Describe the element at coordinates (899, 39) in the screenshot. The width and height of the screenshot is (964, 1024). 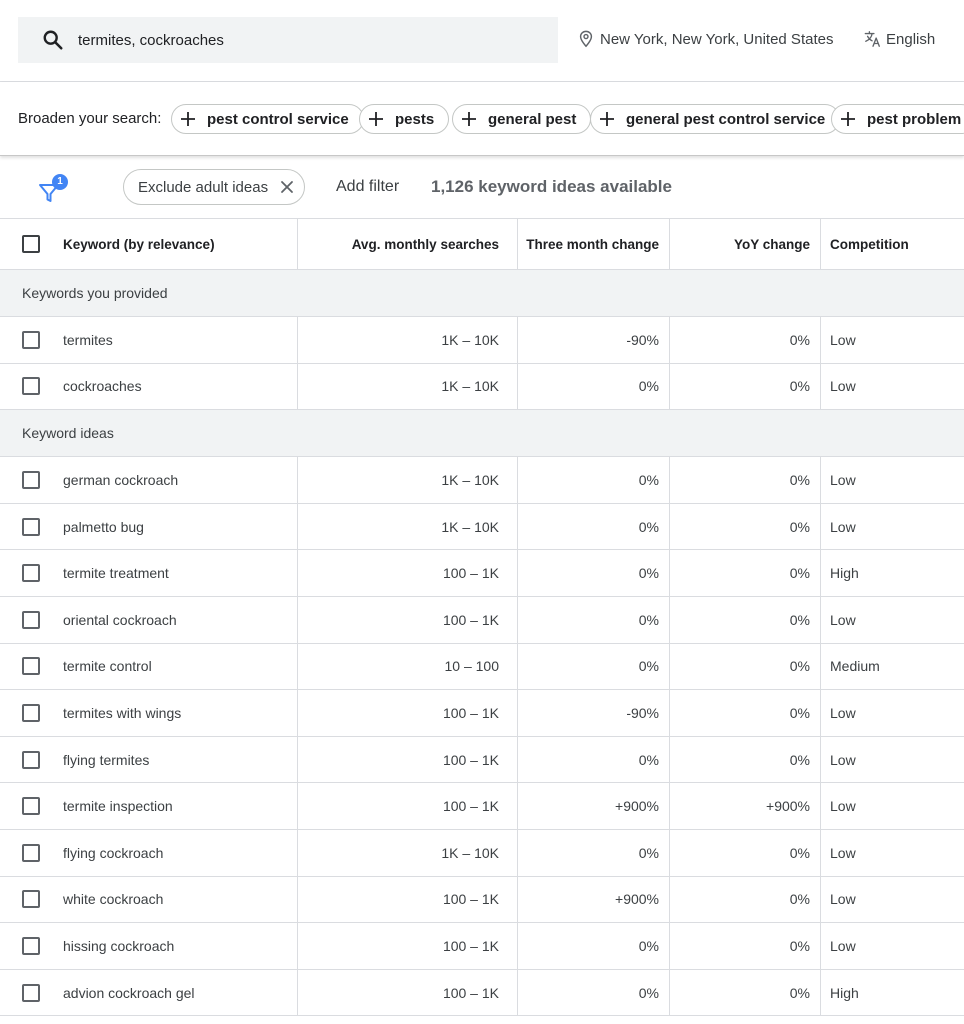
I see `language-selector: English` at that location.